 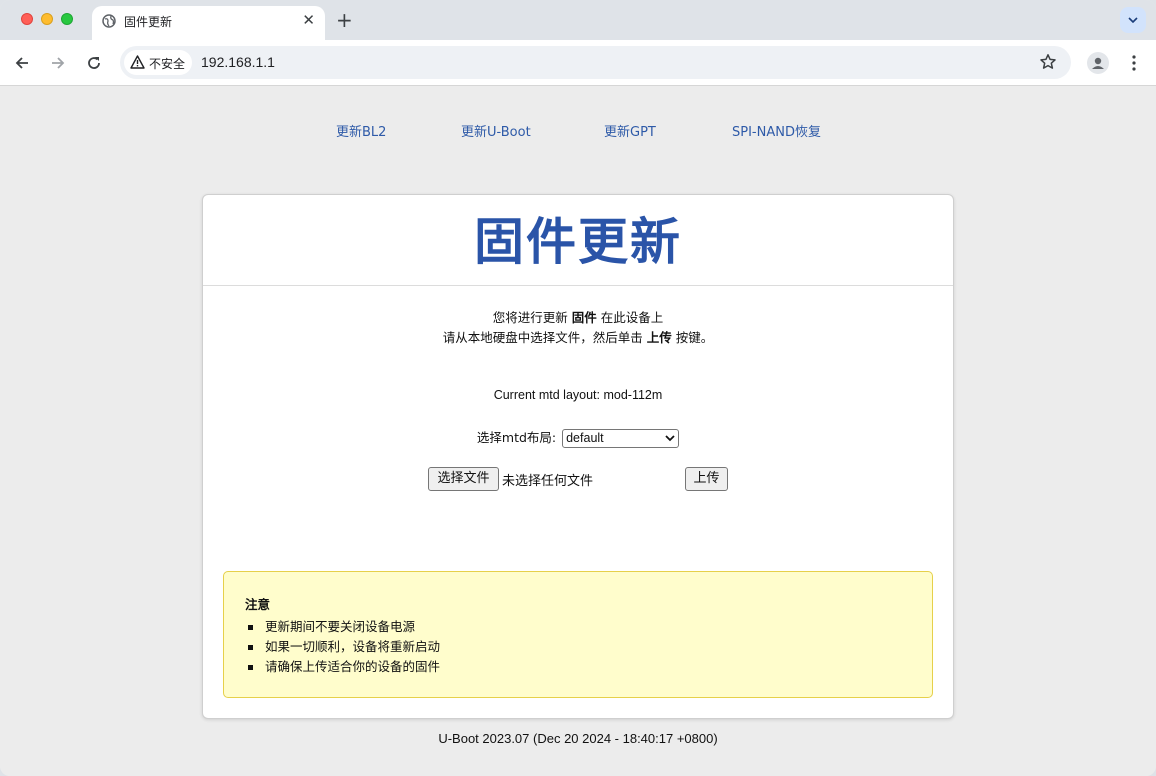 I want to click on forward-arrow-icon, so click(x=58, y=63).